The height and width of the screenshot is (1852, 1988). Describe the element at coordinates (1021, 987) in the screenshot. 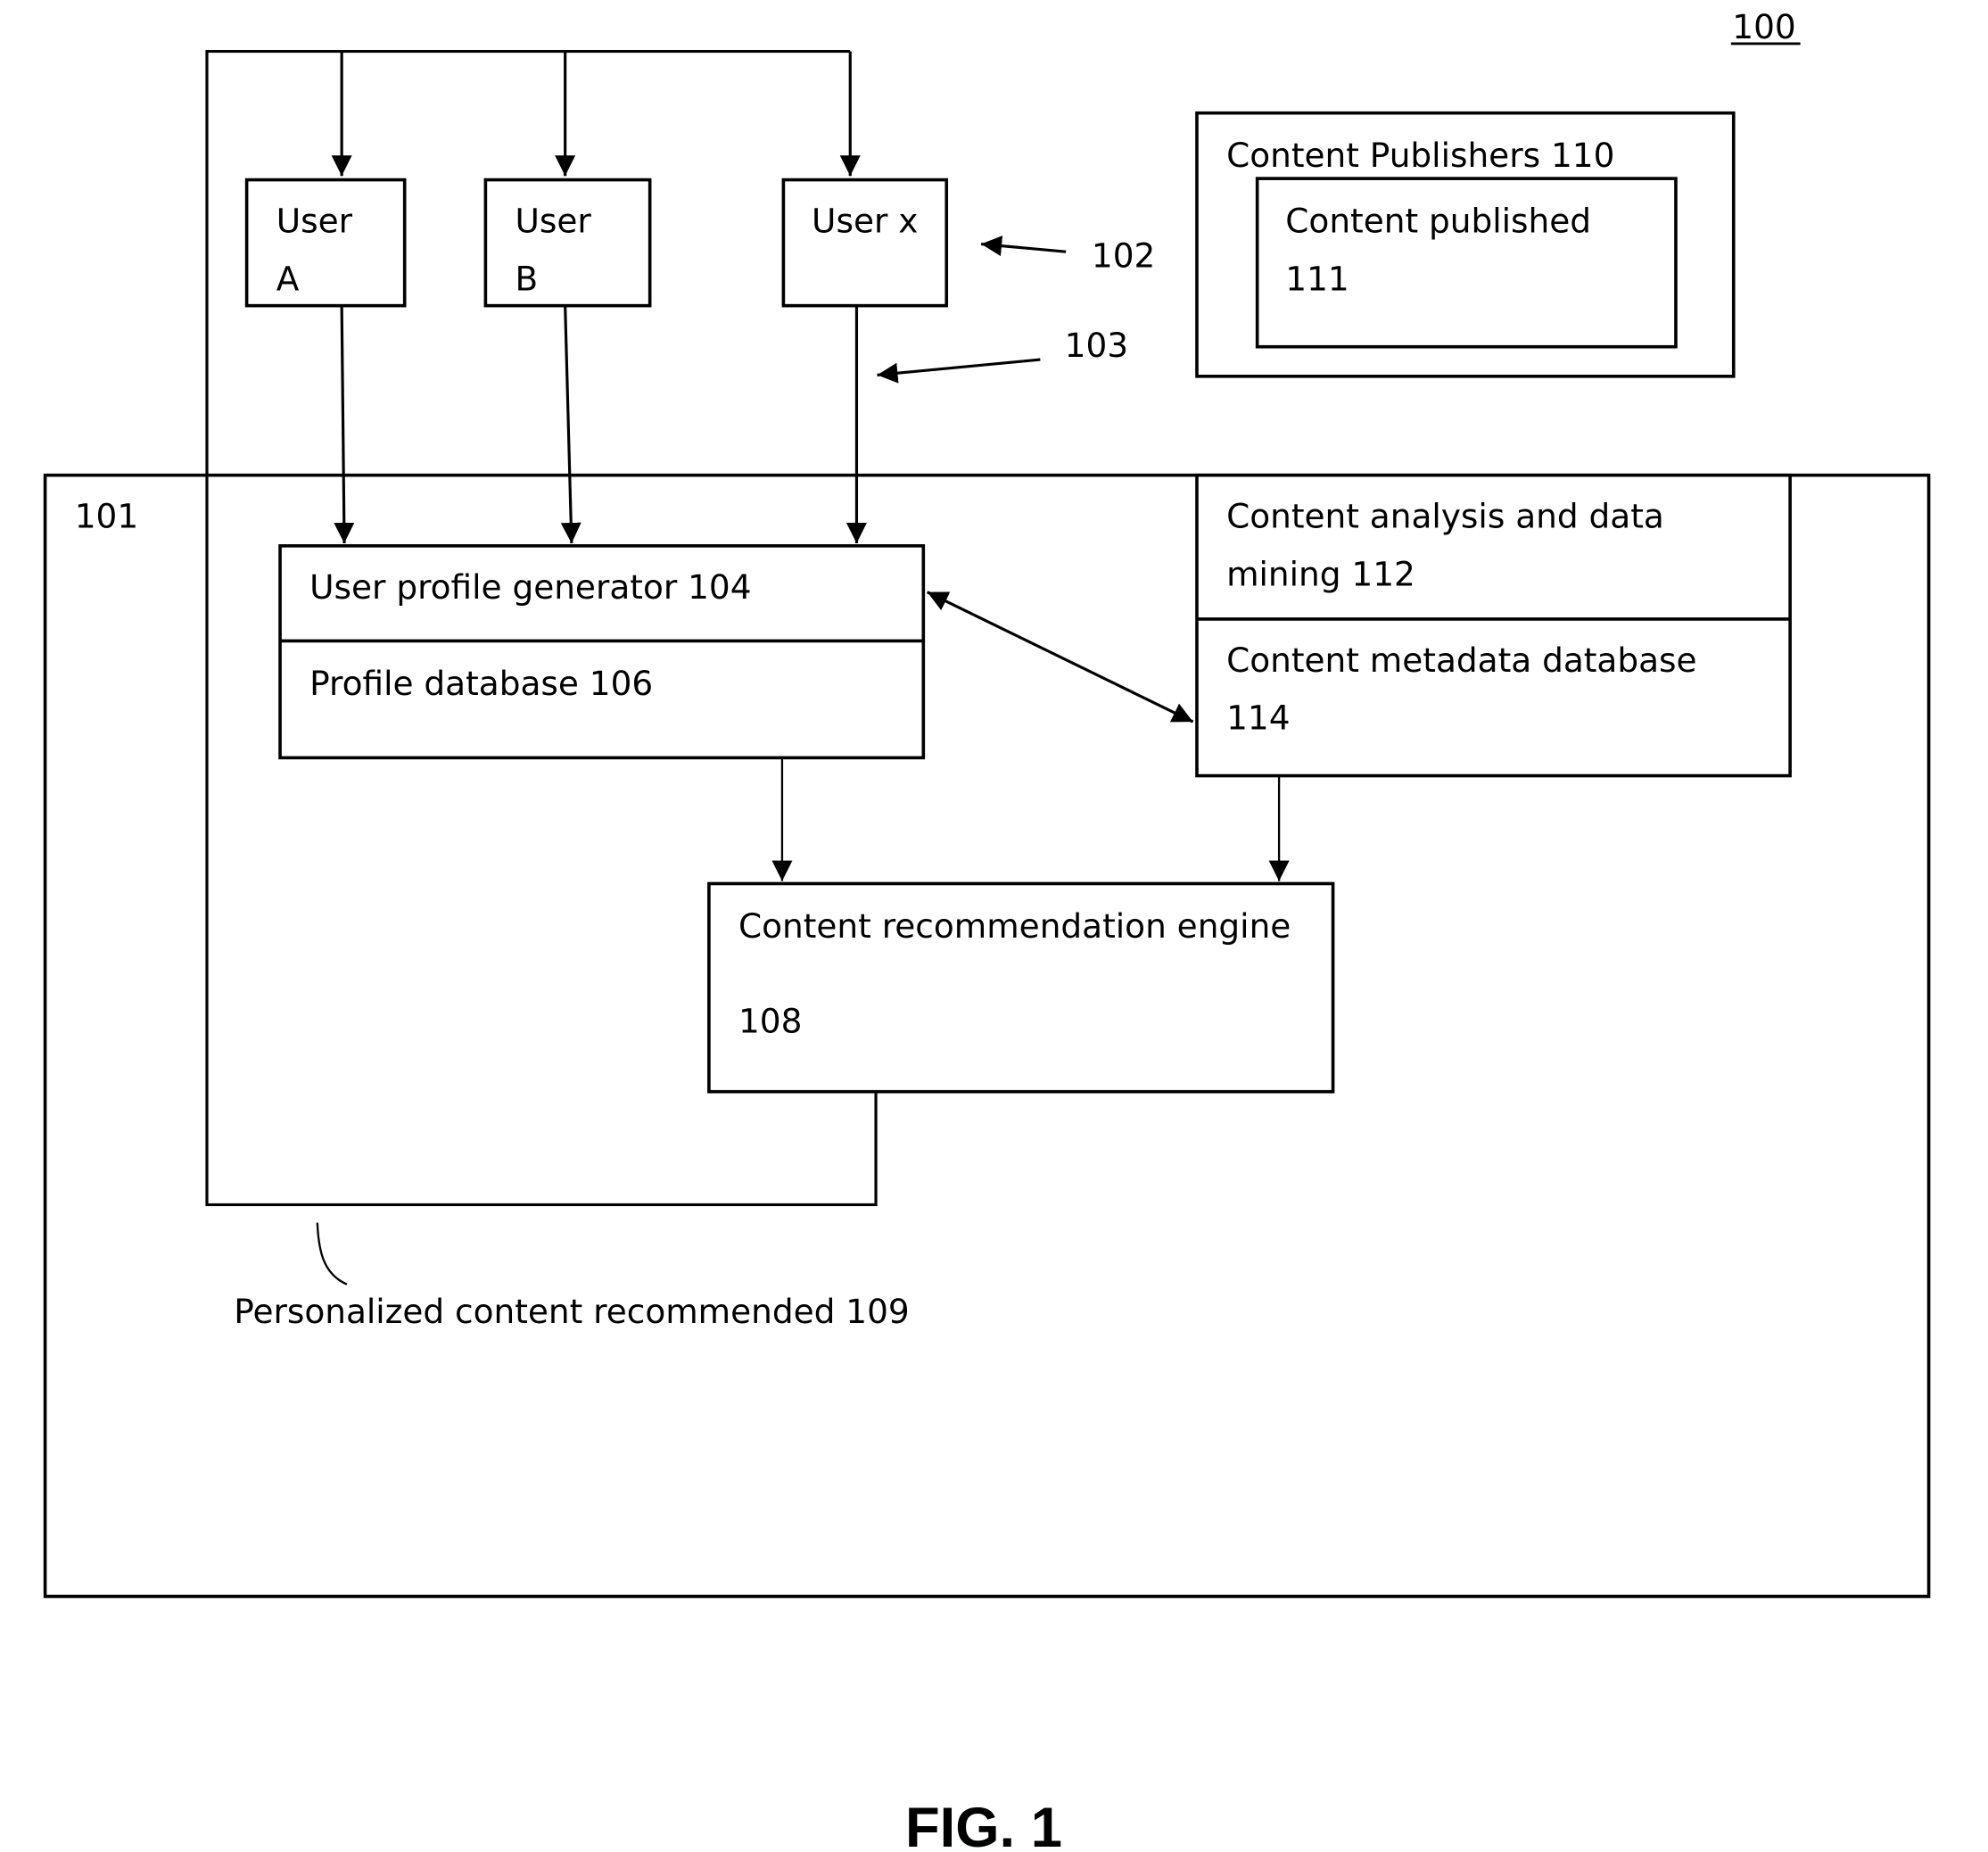

I see `recommendation-engine-box: Content recommendation engine 108` at that location.